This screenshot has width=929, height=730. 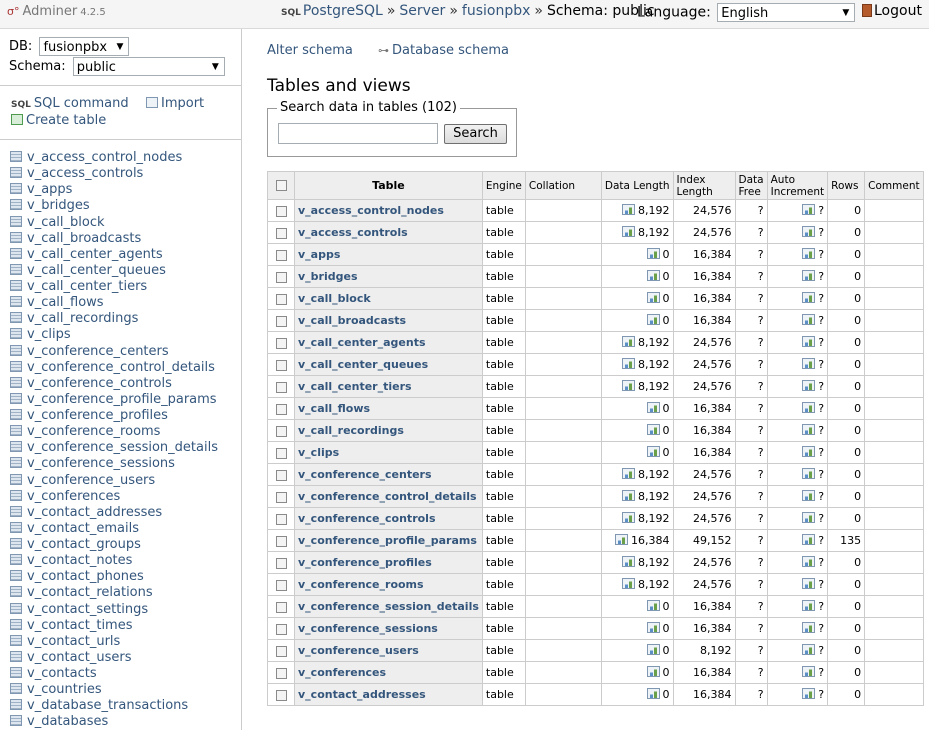 I want to click on data-length-link: 16,384, so click(x=650, y=540).